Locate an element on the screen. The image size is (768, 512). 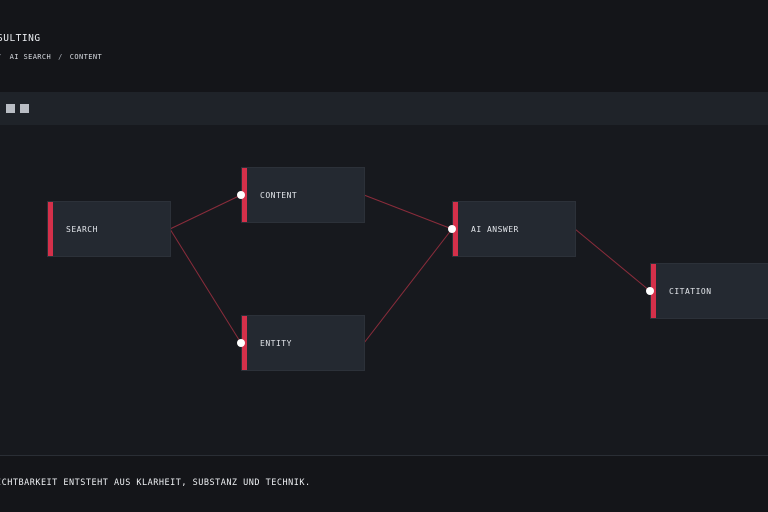
node-label: CITATION is located at coordinates (690, 291).